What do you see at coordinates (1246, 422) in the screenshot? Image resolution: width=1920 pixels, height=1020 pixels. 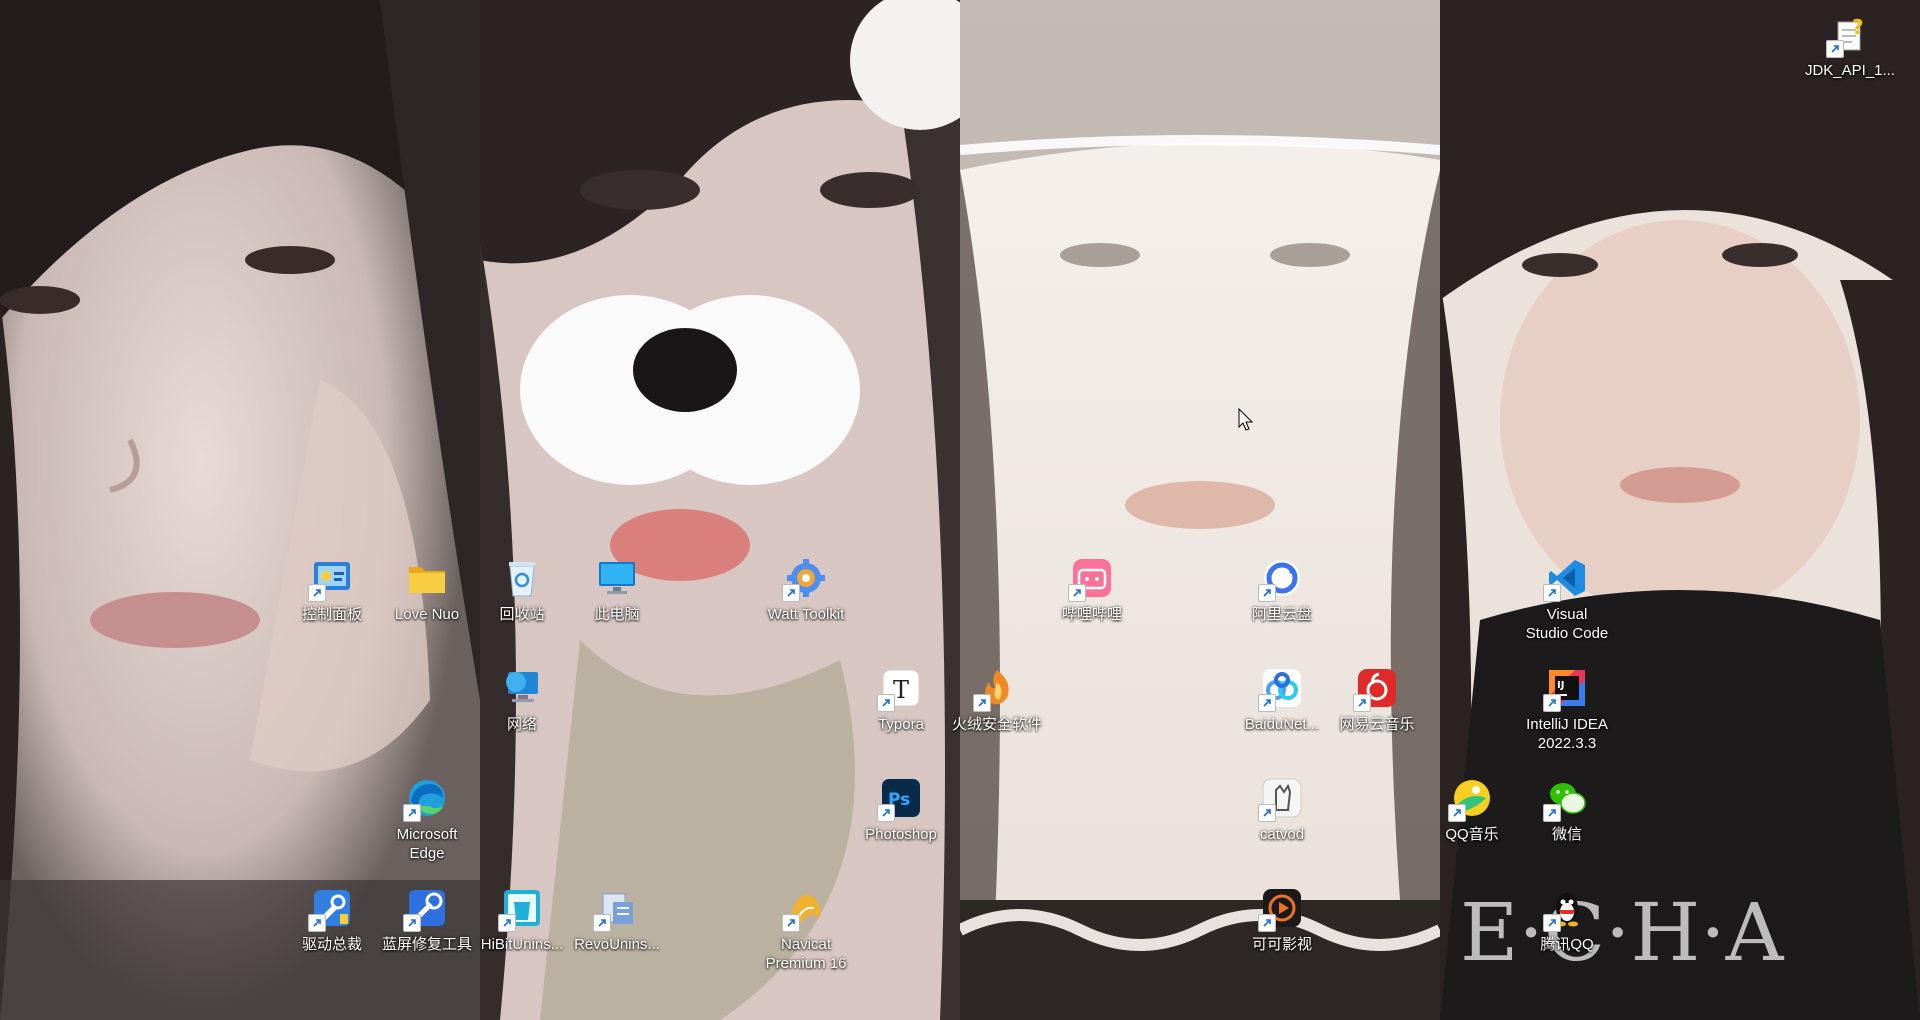 I see `mouse-cursor-icon` at bounding box center [1246, 422].